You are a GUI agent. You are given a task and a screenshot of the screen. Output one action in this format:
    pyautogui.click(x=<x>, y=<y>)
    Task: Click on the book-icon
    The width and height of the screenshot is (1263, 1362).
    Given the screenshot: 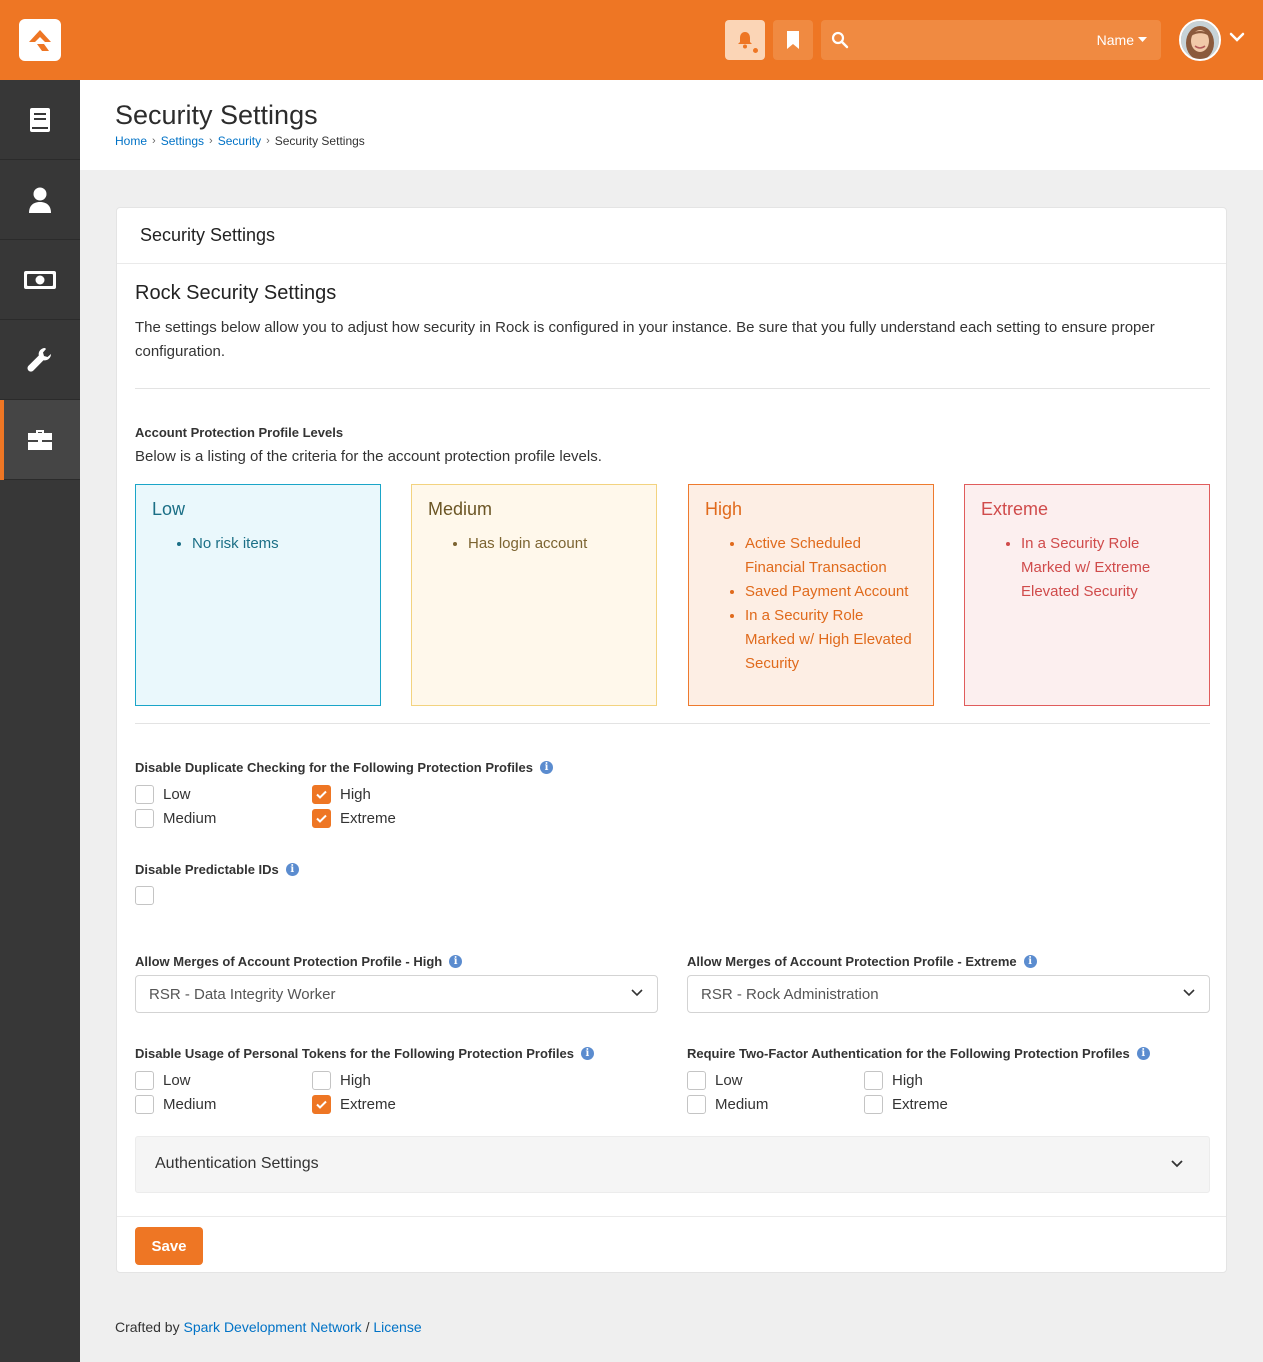 What is the action you would take?
    pyautogui.click(x=40, y=119)
    